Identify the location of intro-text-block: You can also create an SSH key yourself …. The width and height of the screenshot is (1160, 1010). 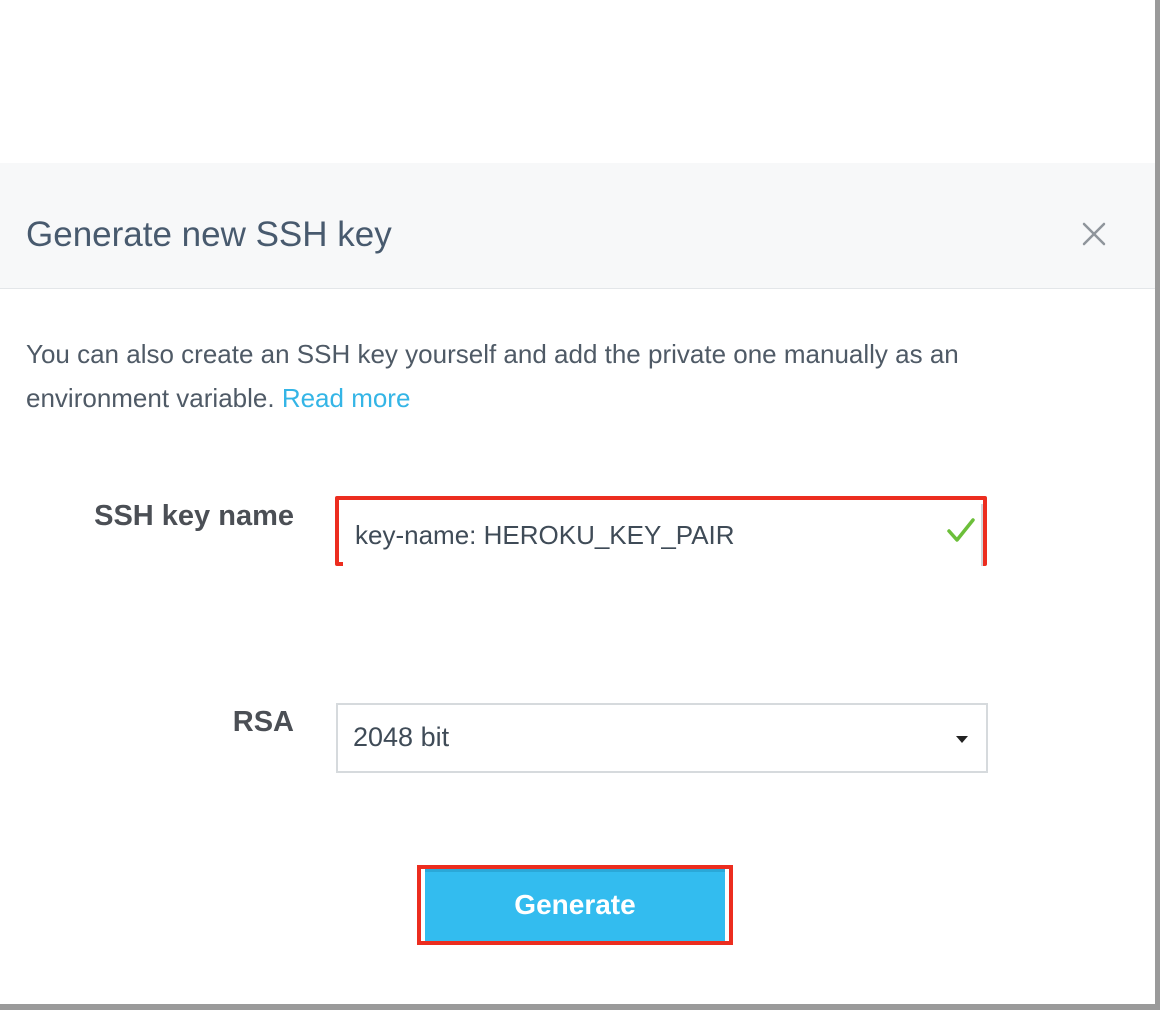
(566, 376).